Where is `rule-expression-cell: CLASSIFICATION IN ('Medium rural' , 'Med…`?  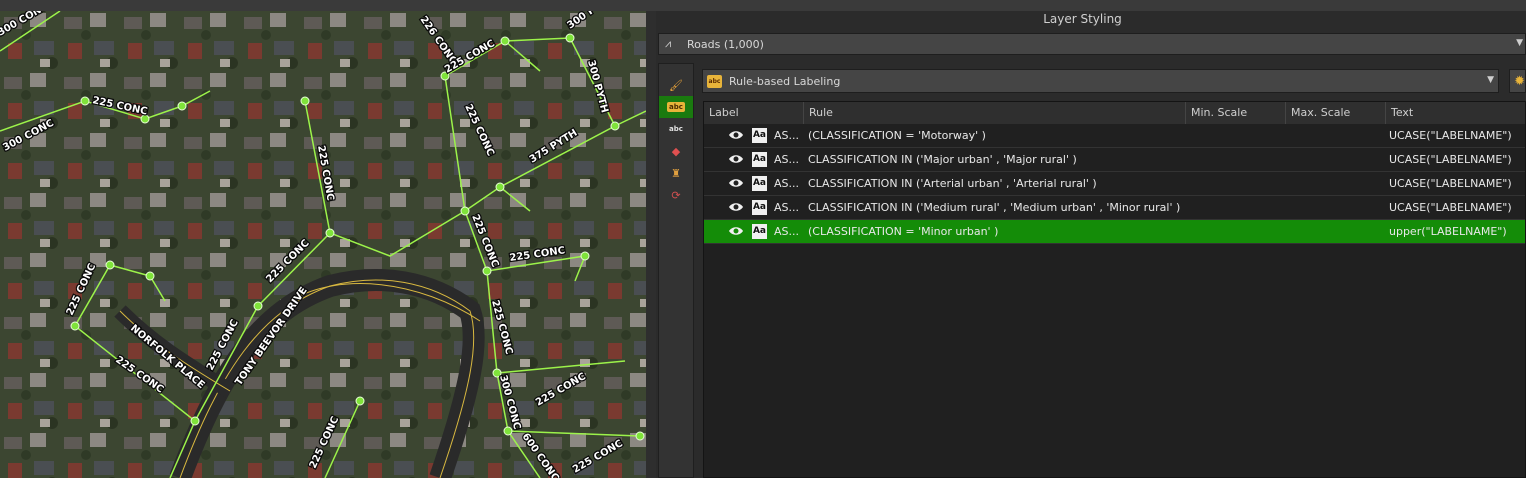 rule-expression-cell: CLASSIFICATION IN ('Medium rural' , 'Med… is located at coordinates (994, 207).